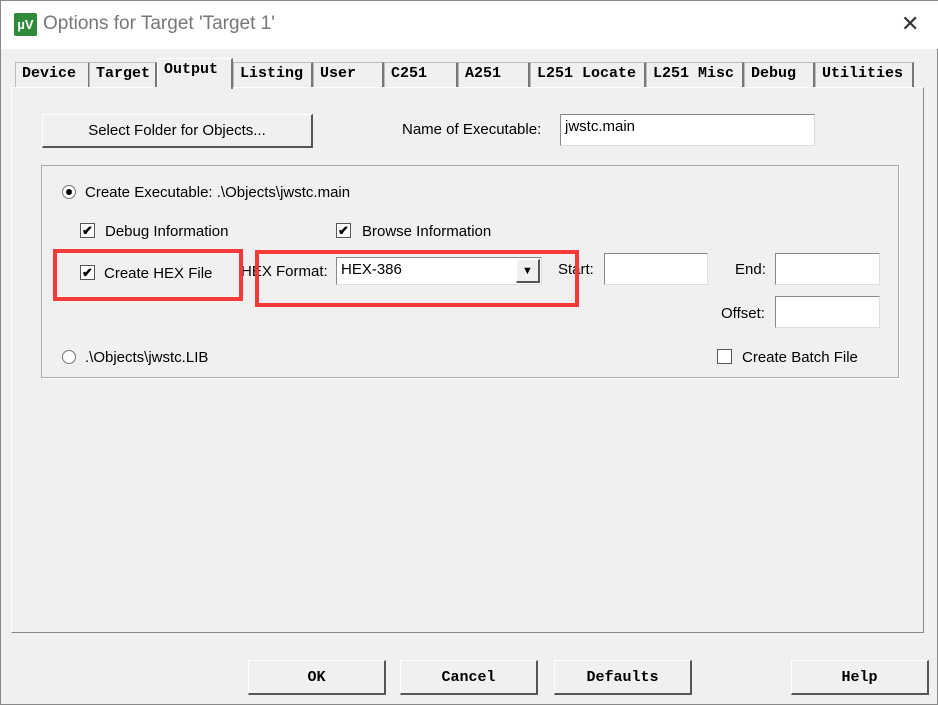 The height and width of the screenshot is (705, 938). Describe the element at coordinates (695, 75) in the screenshot. I see `tab-l251-misc: L251 Misc` at that location.